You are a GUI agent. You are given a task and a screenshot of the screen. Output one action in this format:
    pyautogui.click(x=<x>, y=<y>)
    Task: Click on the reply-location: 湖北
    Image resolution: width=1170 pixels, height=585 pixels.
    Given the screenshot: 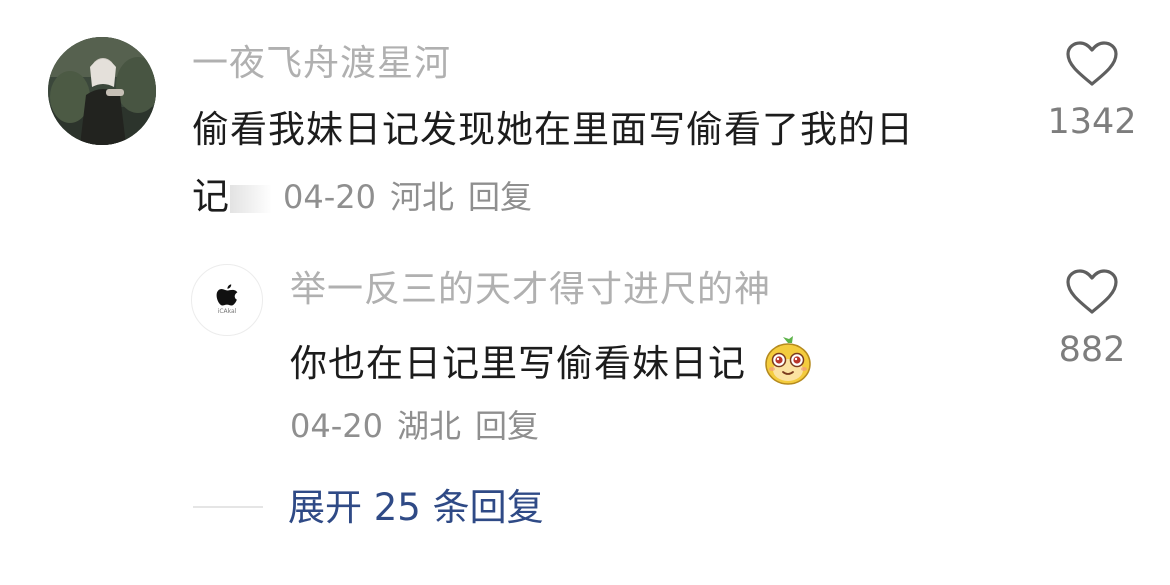 What is the action you would take?
    pyautogui.click(x=428, y=426)
    